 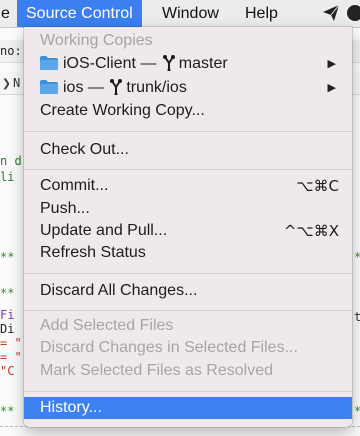 I want to click on editor-fragment: N, so click(x=17, y=83).